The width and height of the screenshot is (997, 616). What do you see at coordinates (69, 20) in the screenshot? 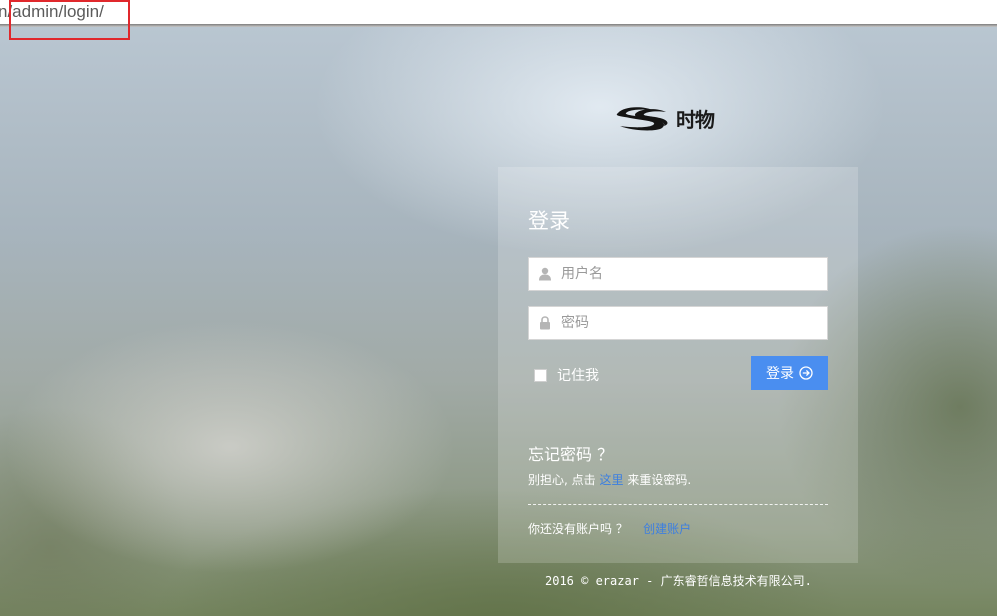
I see `url-highlight-box` at bounding box center [69, 20].